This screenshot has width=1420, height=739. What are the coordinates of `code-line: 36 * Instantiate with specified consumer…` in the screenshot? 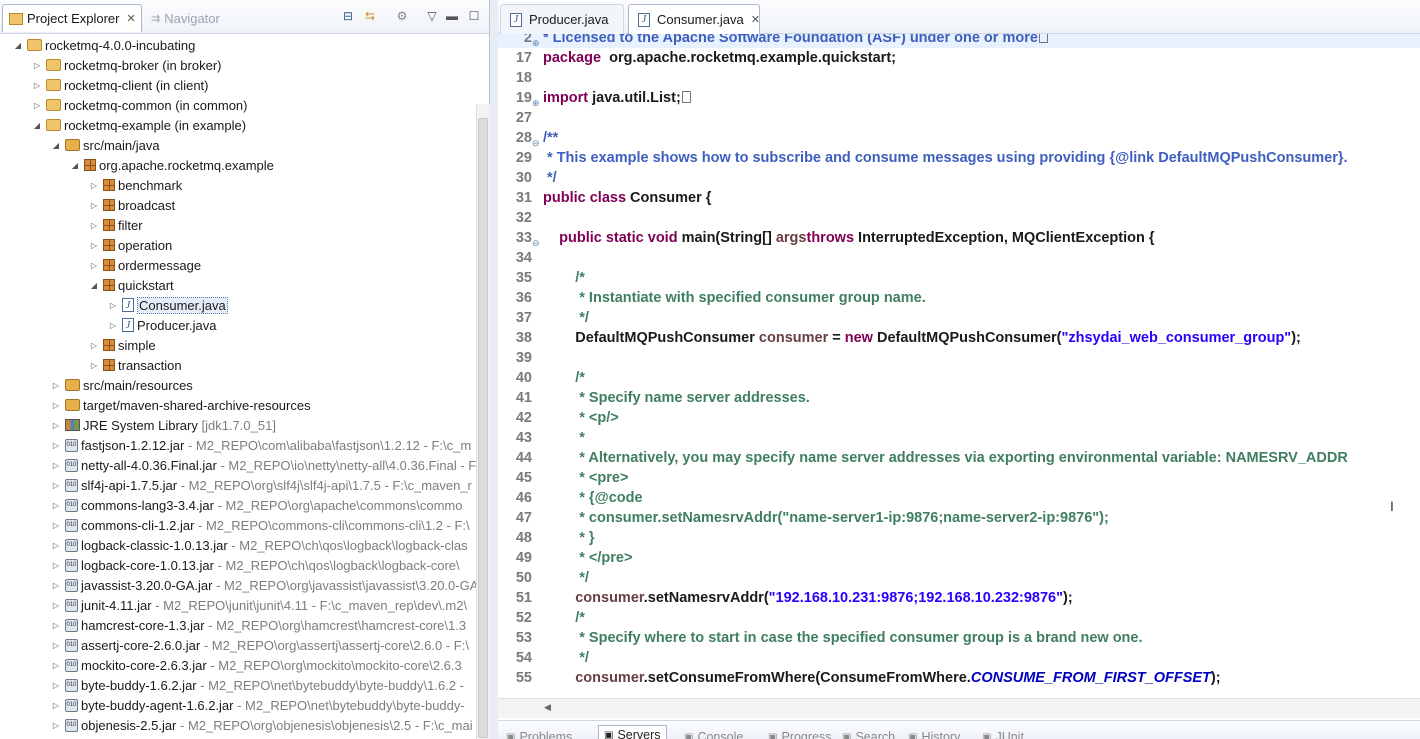 It's located at (959, 298).